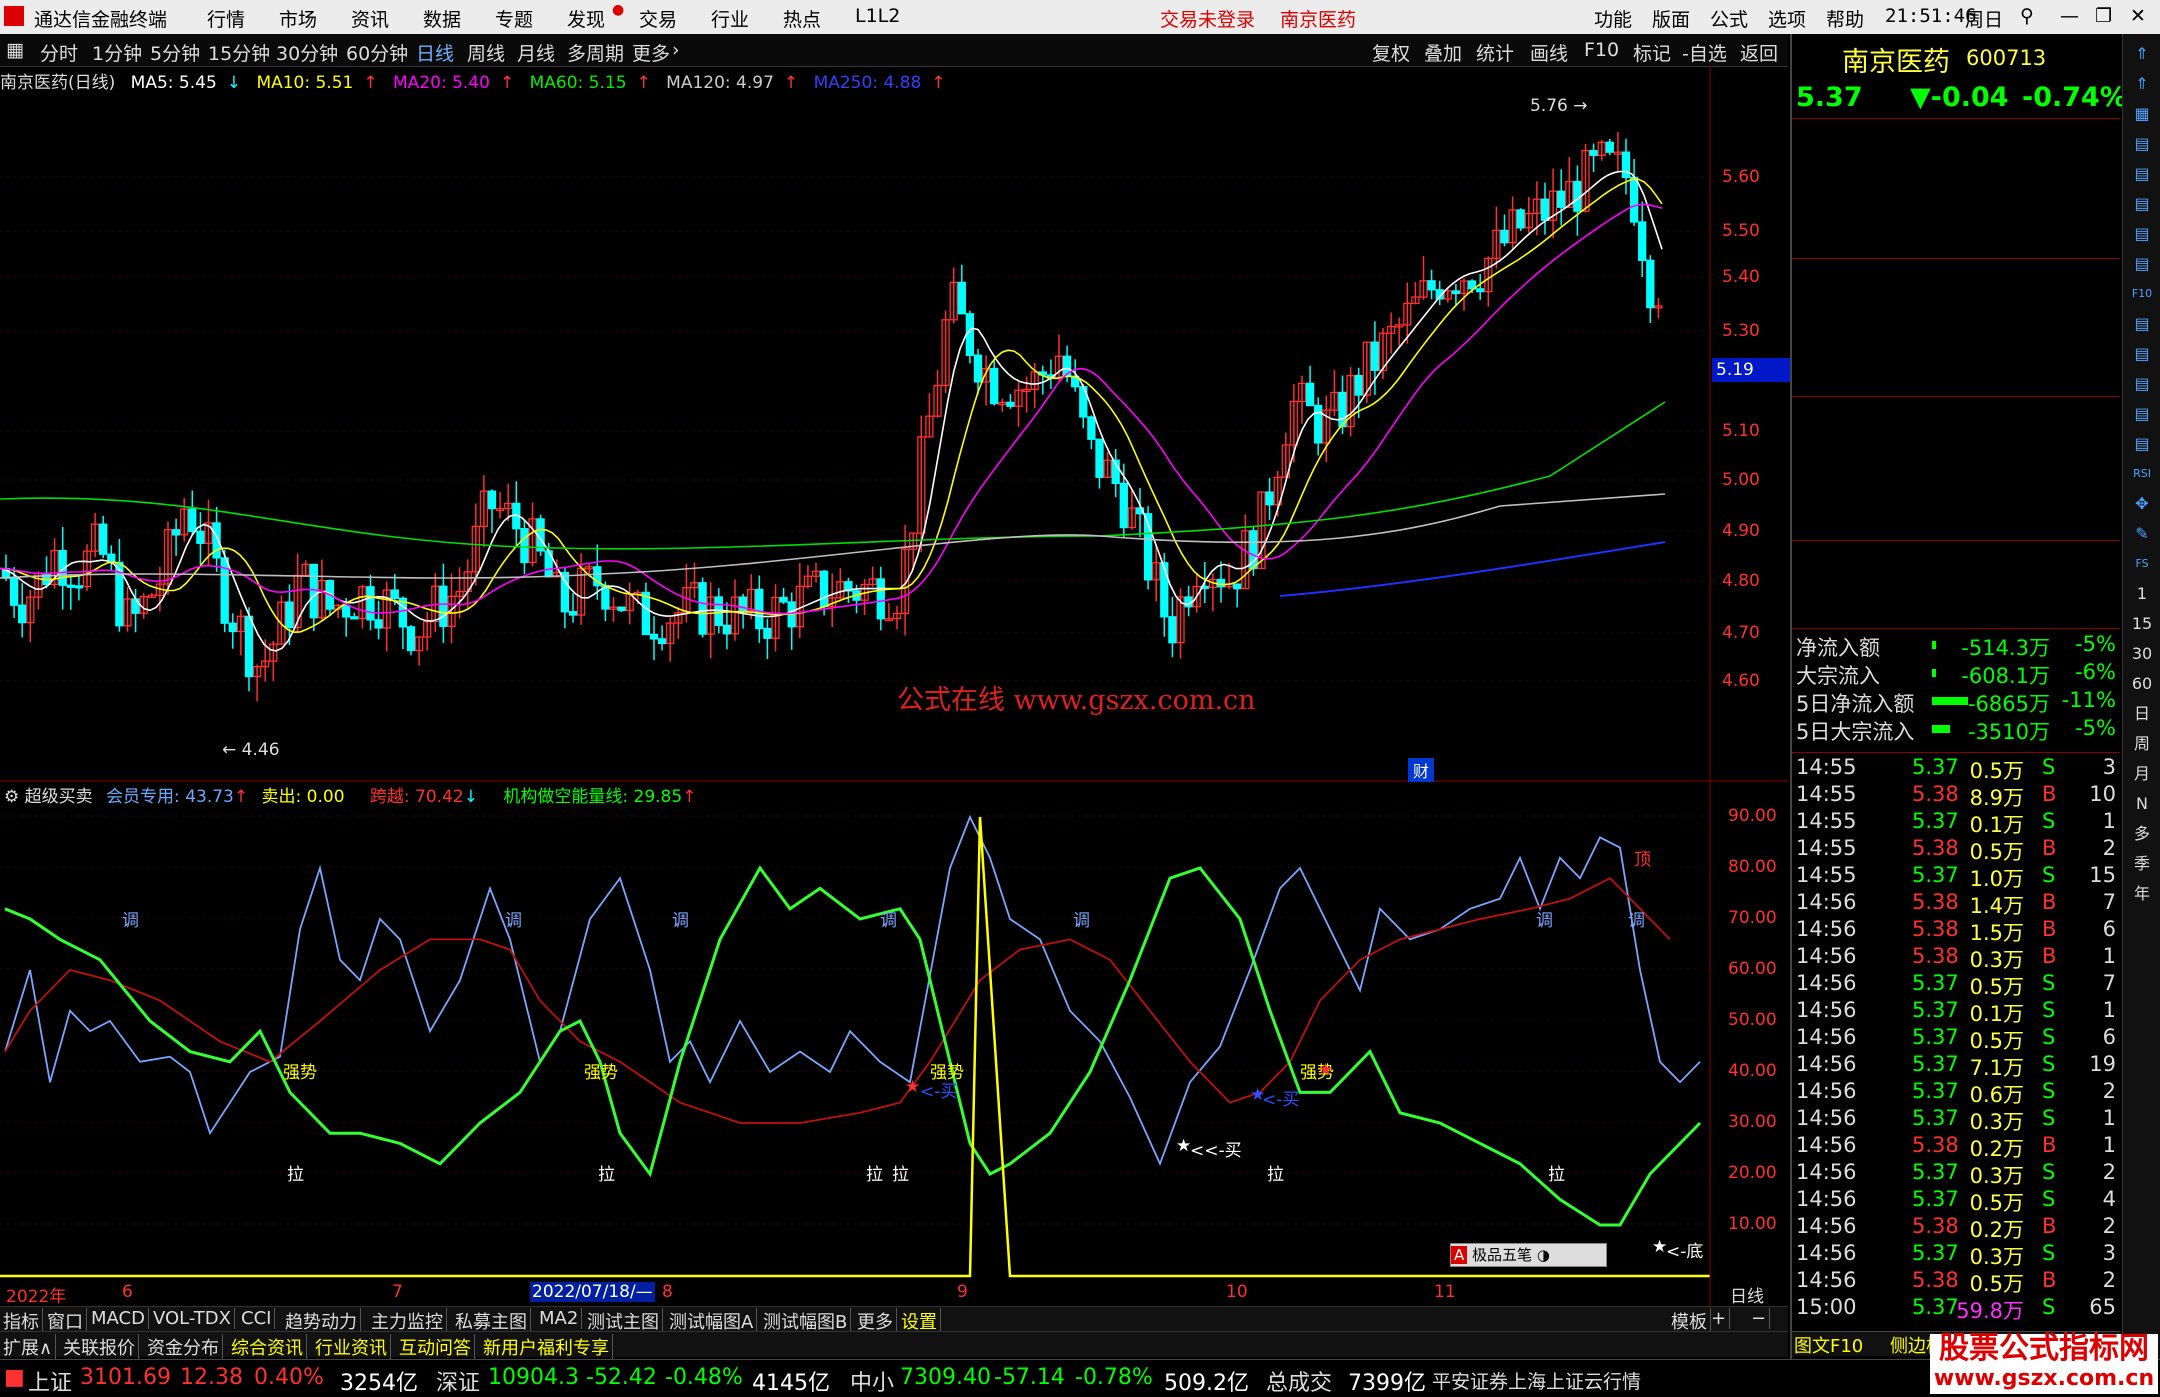  Describe the element at coordinates (1543, 1255) in the screenshot. I see `ime-moon-icon: ◑` at that location.